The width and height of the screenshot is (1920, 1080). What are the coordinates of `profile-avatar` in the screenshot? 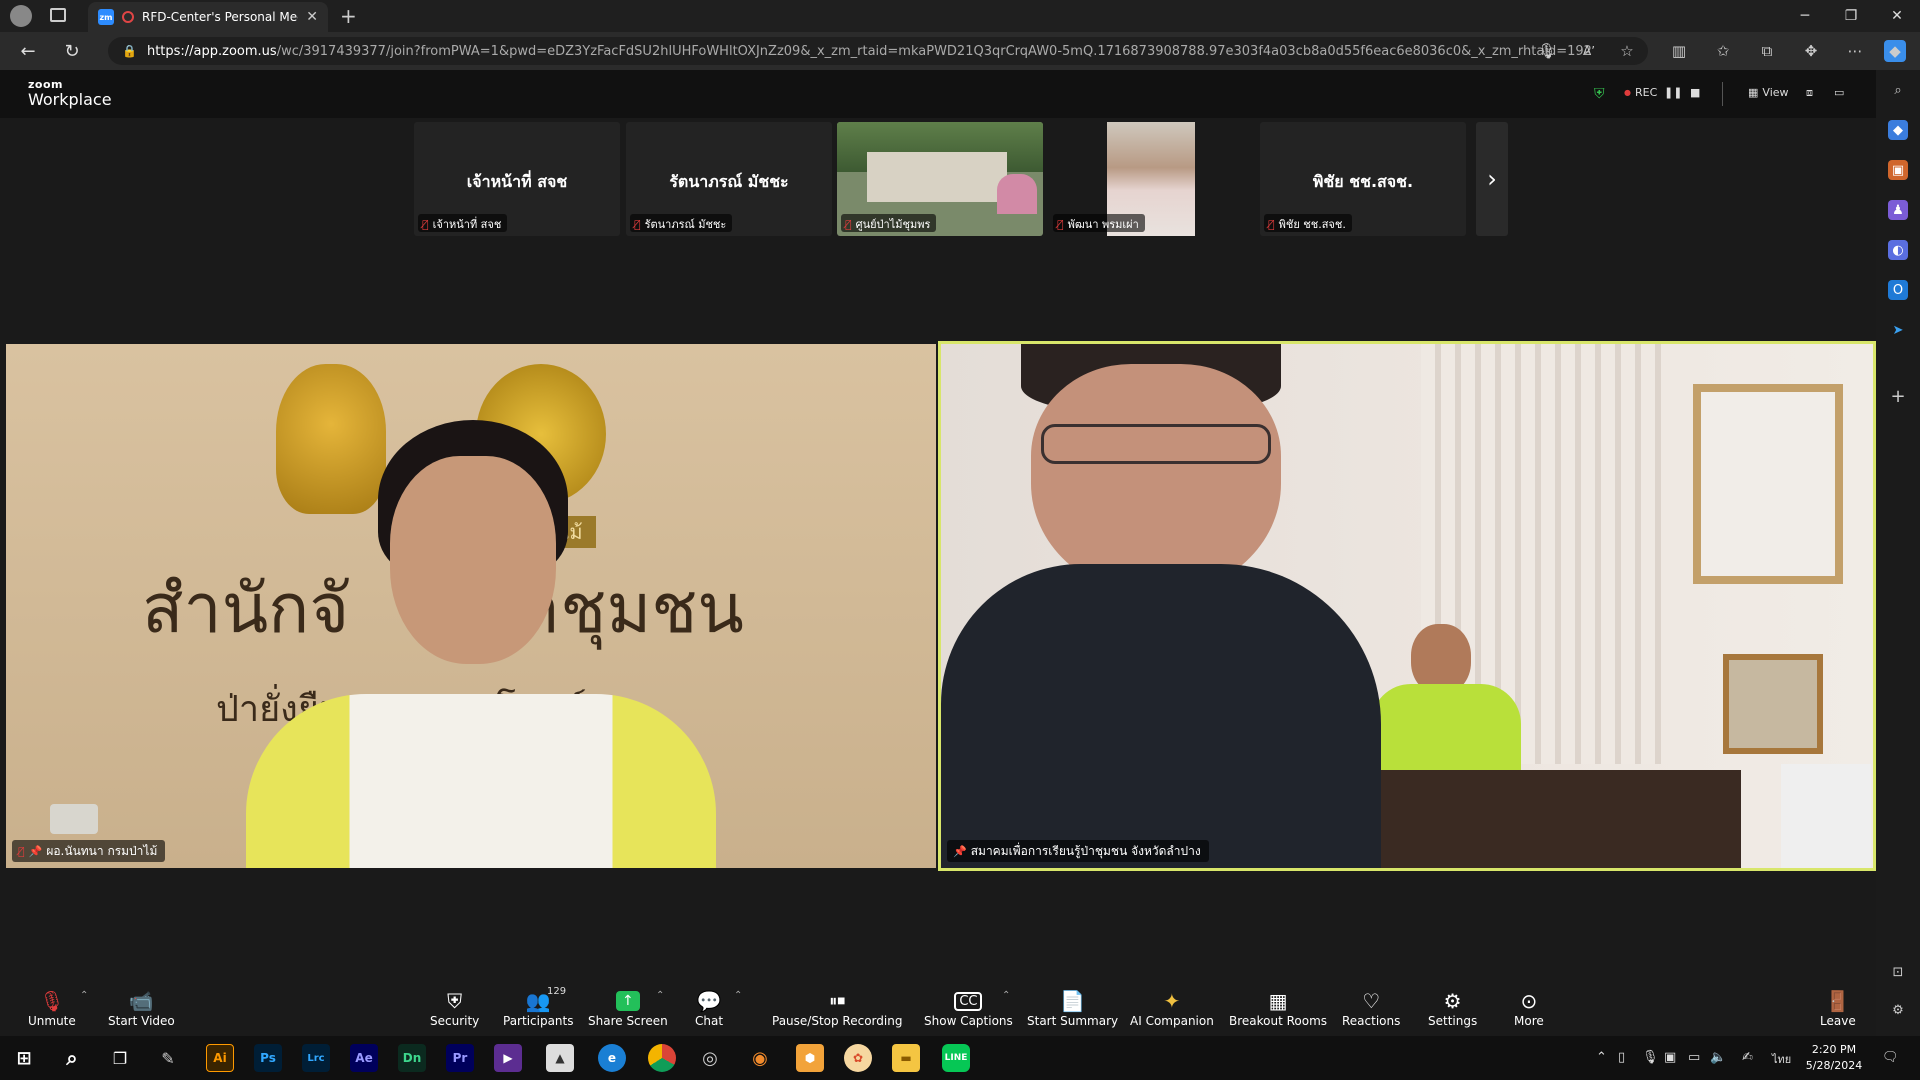 It's located at (21, 16).